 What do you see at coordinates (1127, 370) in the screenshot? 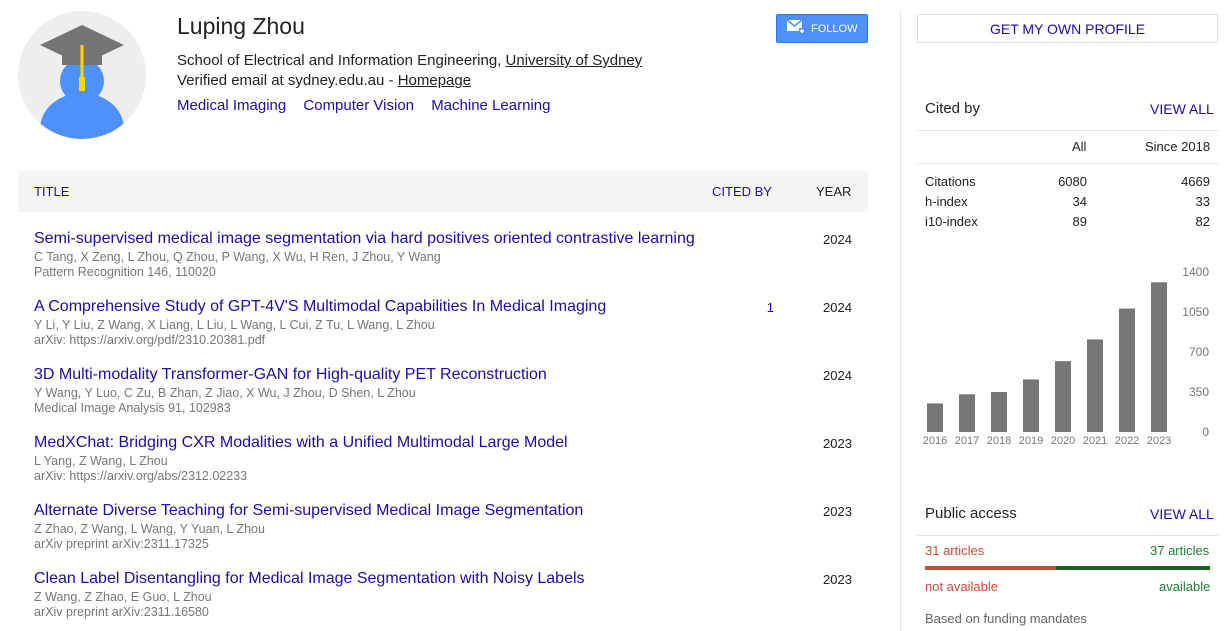
I see `citation-bar-2022` at bounding box center [1127, 370].